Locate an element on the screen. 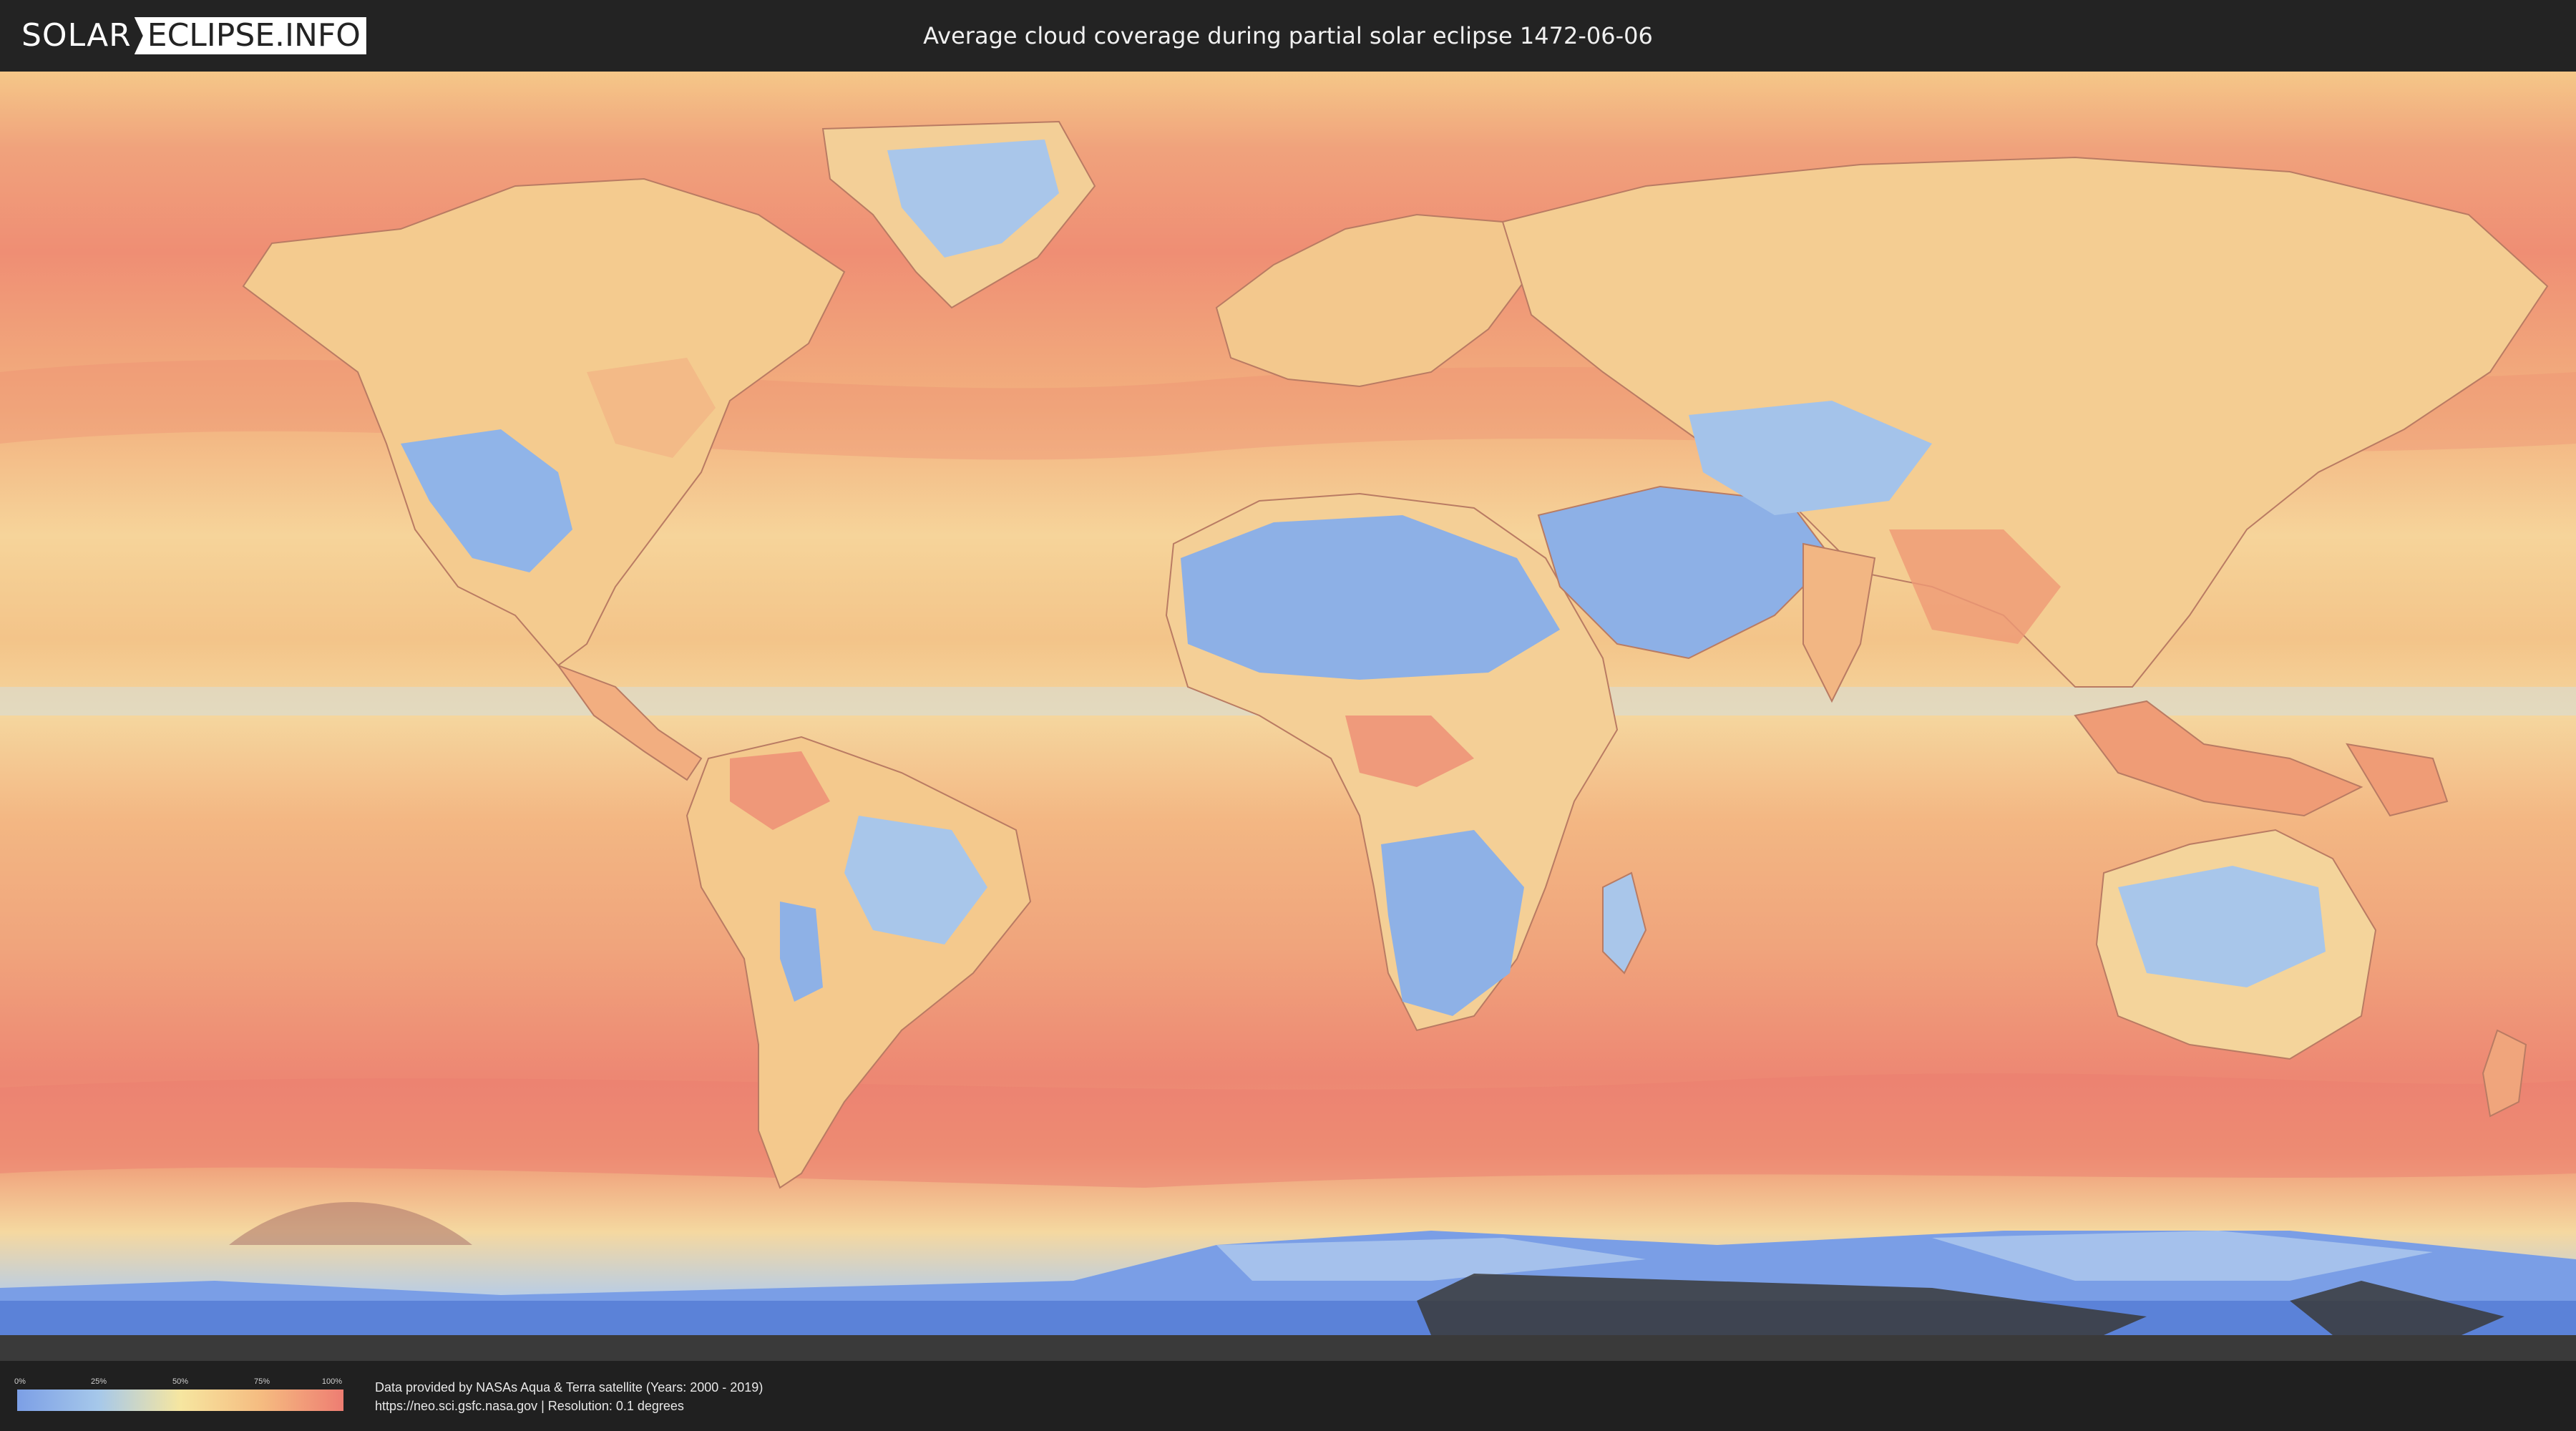 This screenshot has height=1431, width=2576. cloud-coverage-legend: 0% 25% 50% 75% 100% is located at coordinates (178, 1394).